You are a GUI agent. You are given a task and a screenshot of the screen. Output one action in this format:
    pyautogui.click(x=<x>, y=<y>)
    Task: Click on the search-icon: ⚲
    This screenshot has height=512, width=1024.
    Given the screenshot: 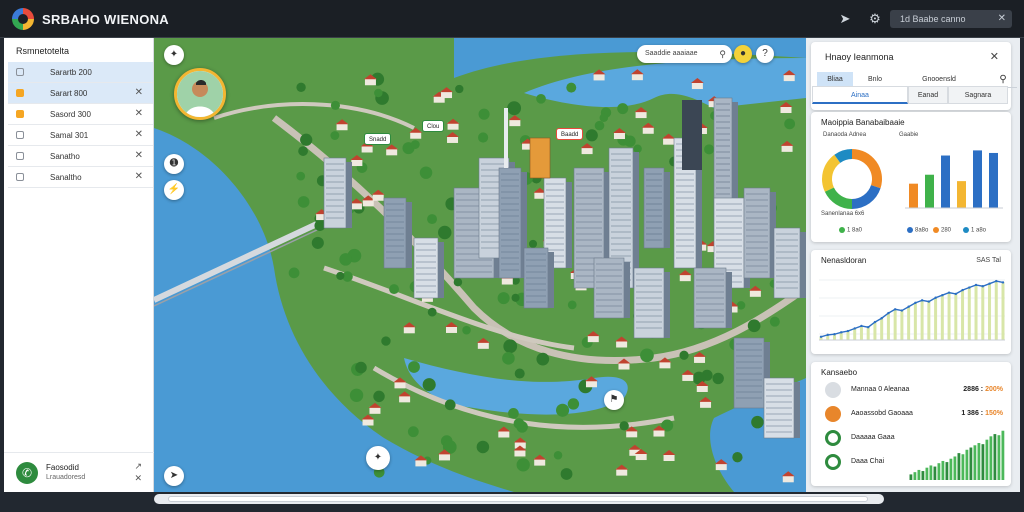 What is the action you would take?
    pyautogui.click(x=722, y=54)
    